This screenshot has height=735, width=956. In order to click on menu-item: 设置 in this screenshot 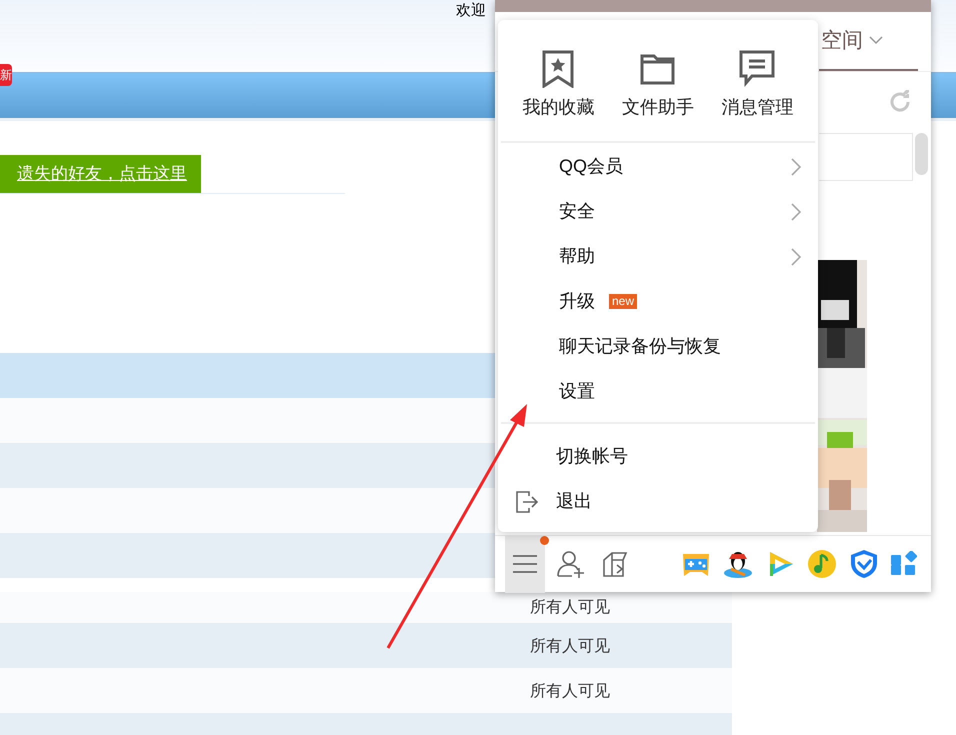, I will do `click(658, 391)`.